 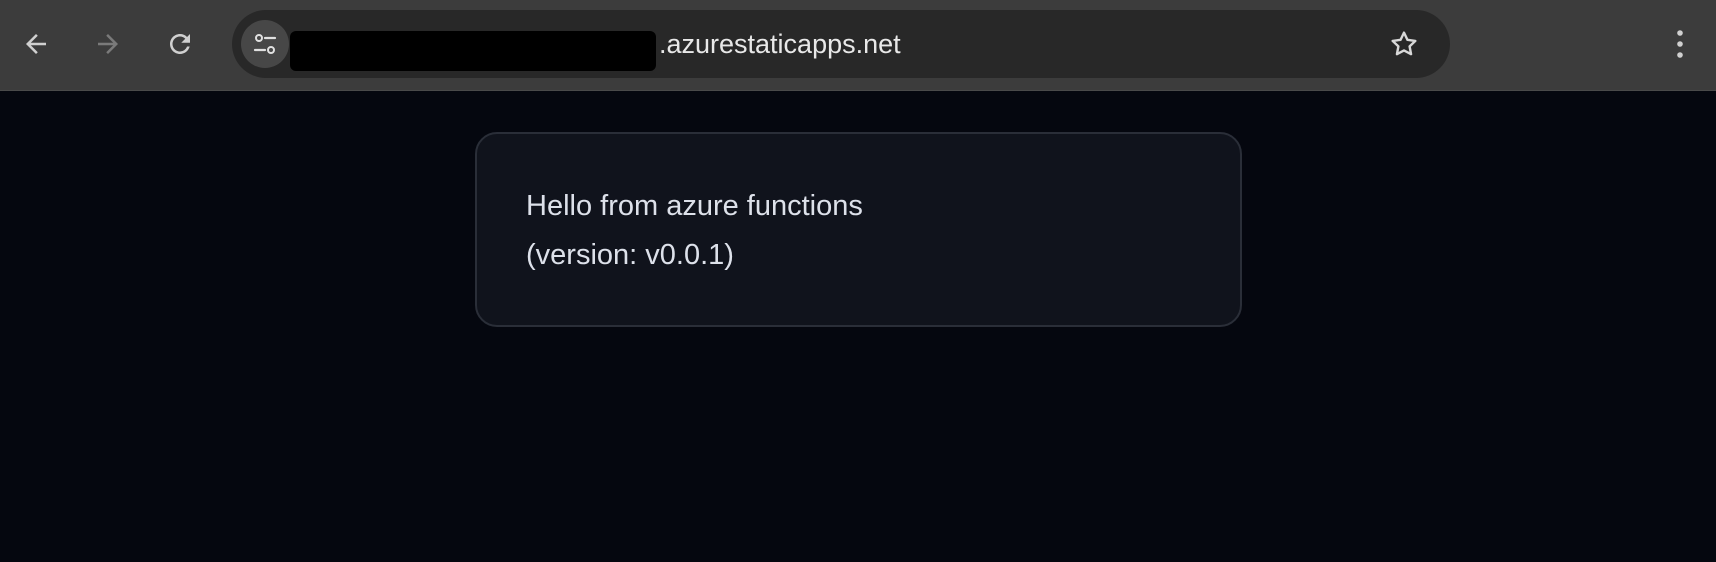 I want to click on star-icon, so click(x=1404, y=43).